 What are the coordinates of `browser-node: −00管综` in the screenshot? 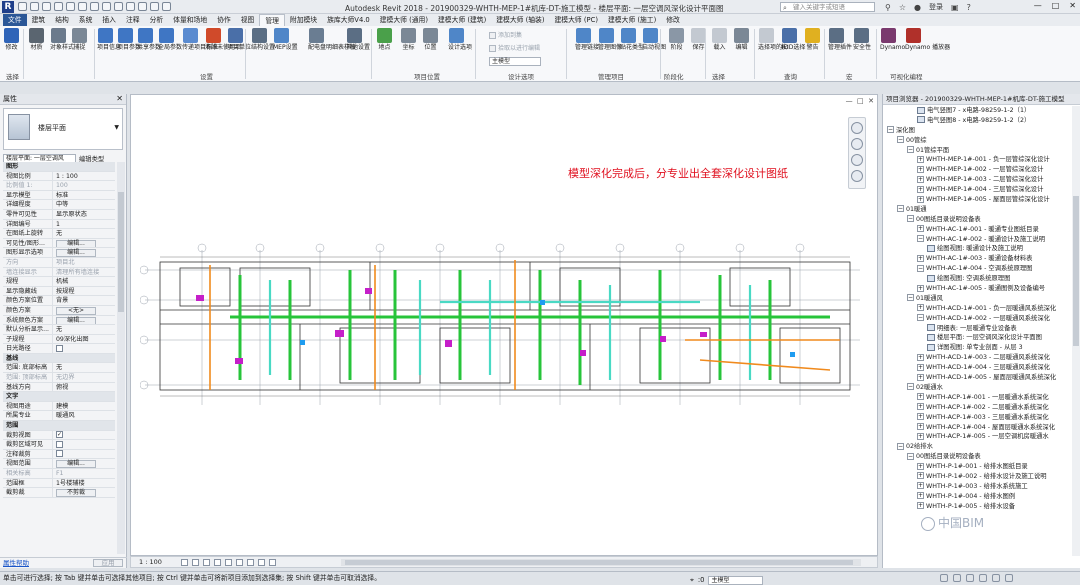 It's located at (978, 141).